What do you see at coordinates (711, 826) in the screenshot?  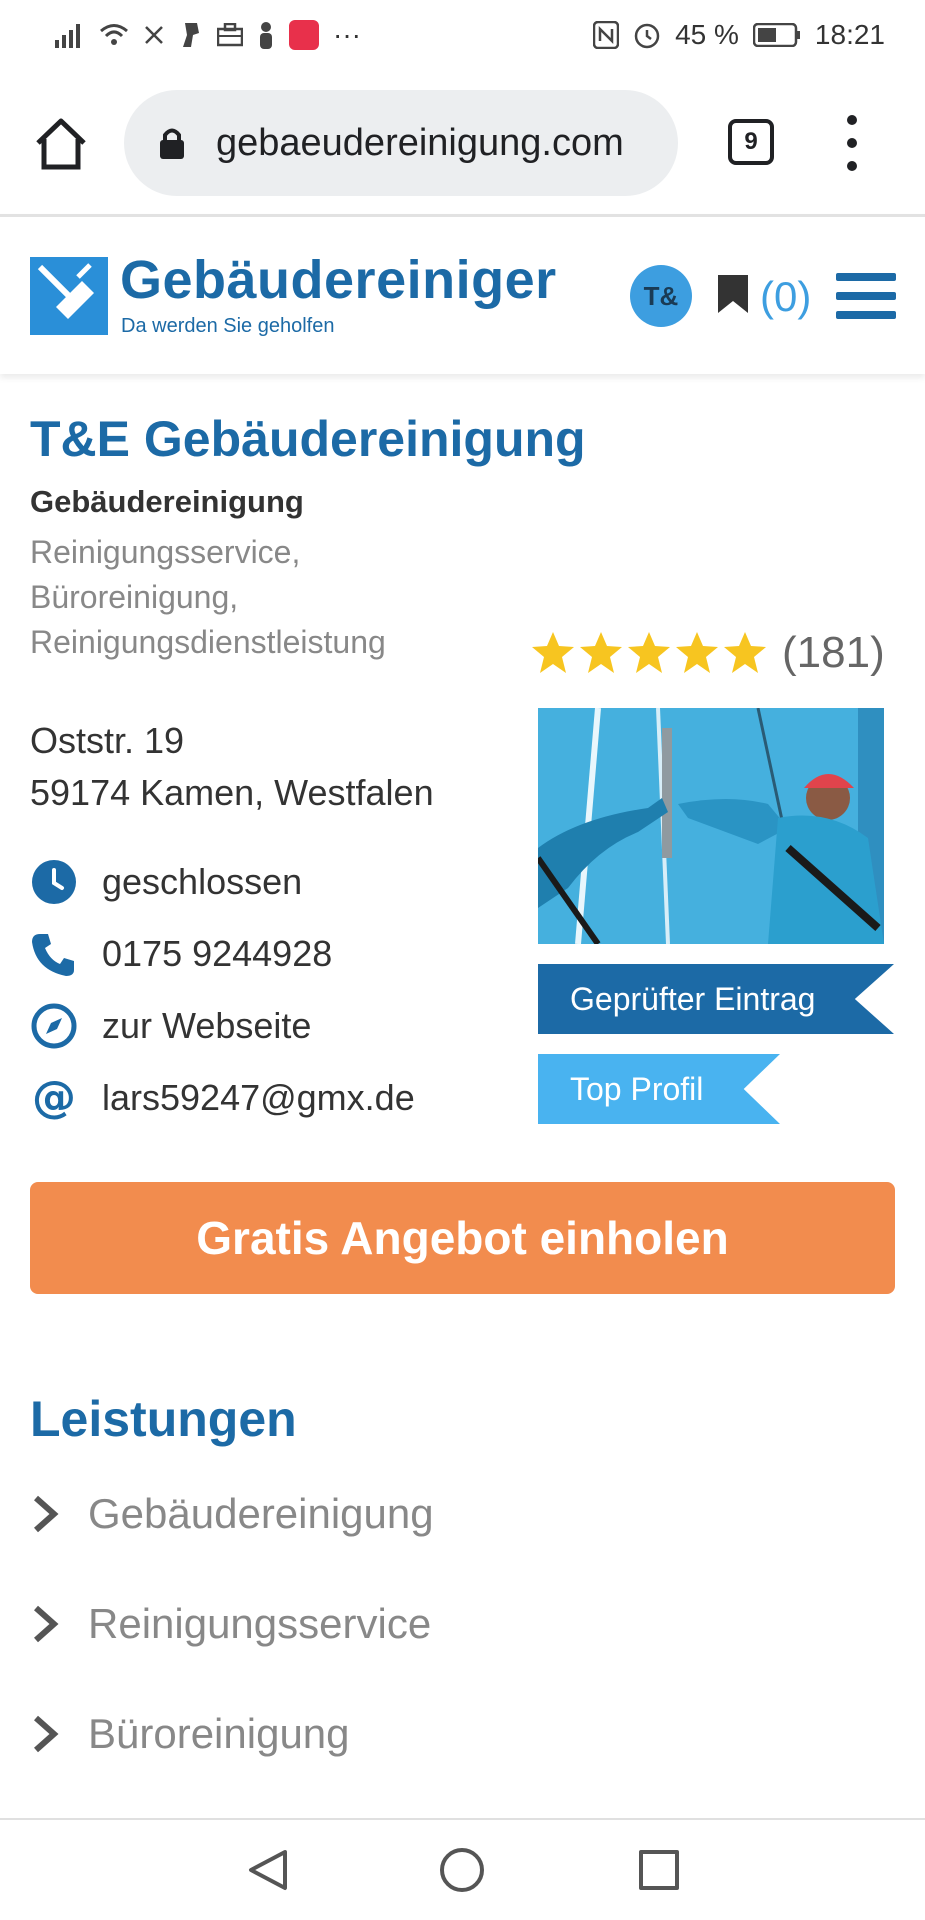 I see `company-photo` at bounding box center [711, 826].